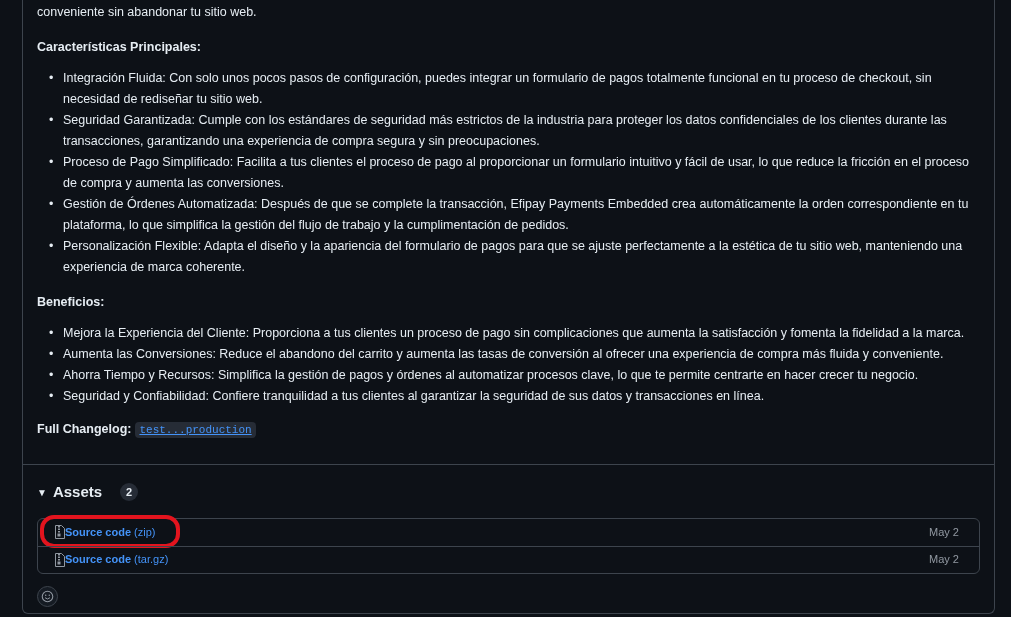  What do you see at coordinates (414, 396) in the screenshot?
I see `list-item: Seguridad y Confiabilidad: Confiere tranquilidad a tus clientes al garantizar la seguridad de sus datos y transacciones en línea.` at bounding box center [414, 396].